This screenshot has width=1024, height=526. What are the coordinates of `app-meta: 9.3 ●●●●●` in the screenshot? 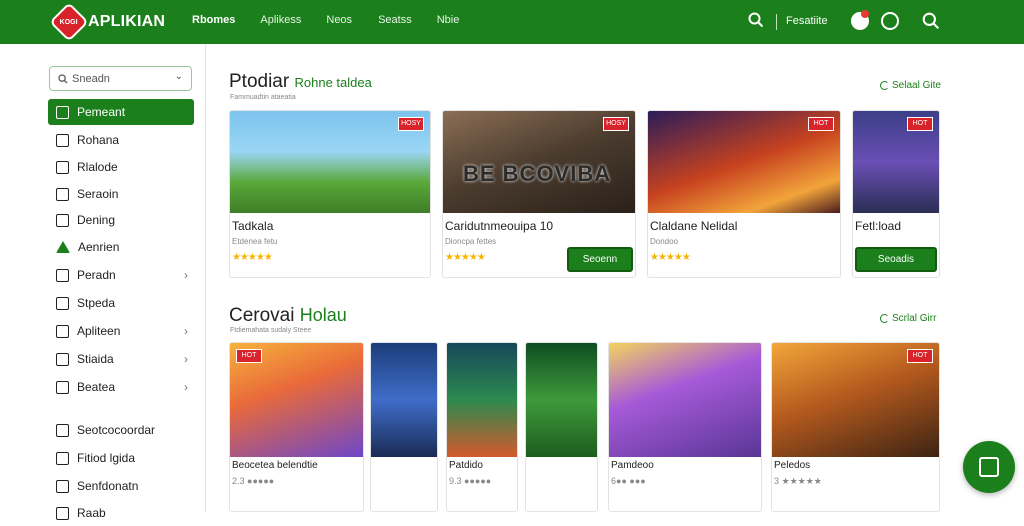 It's located at (470, 481).